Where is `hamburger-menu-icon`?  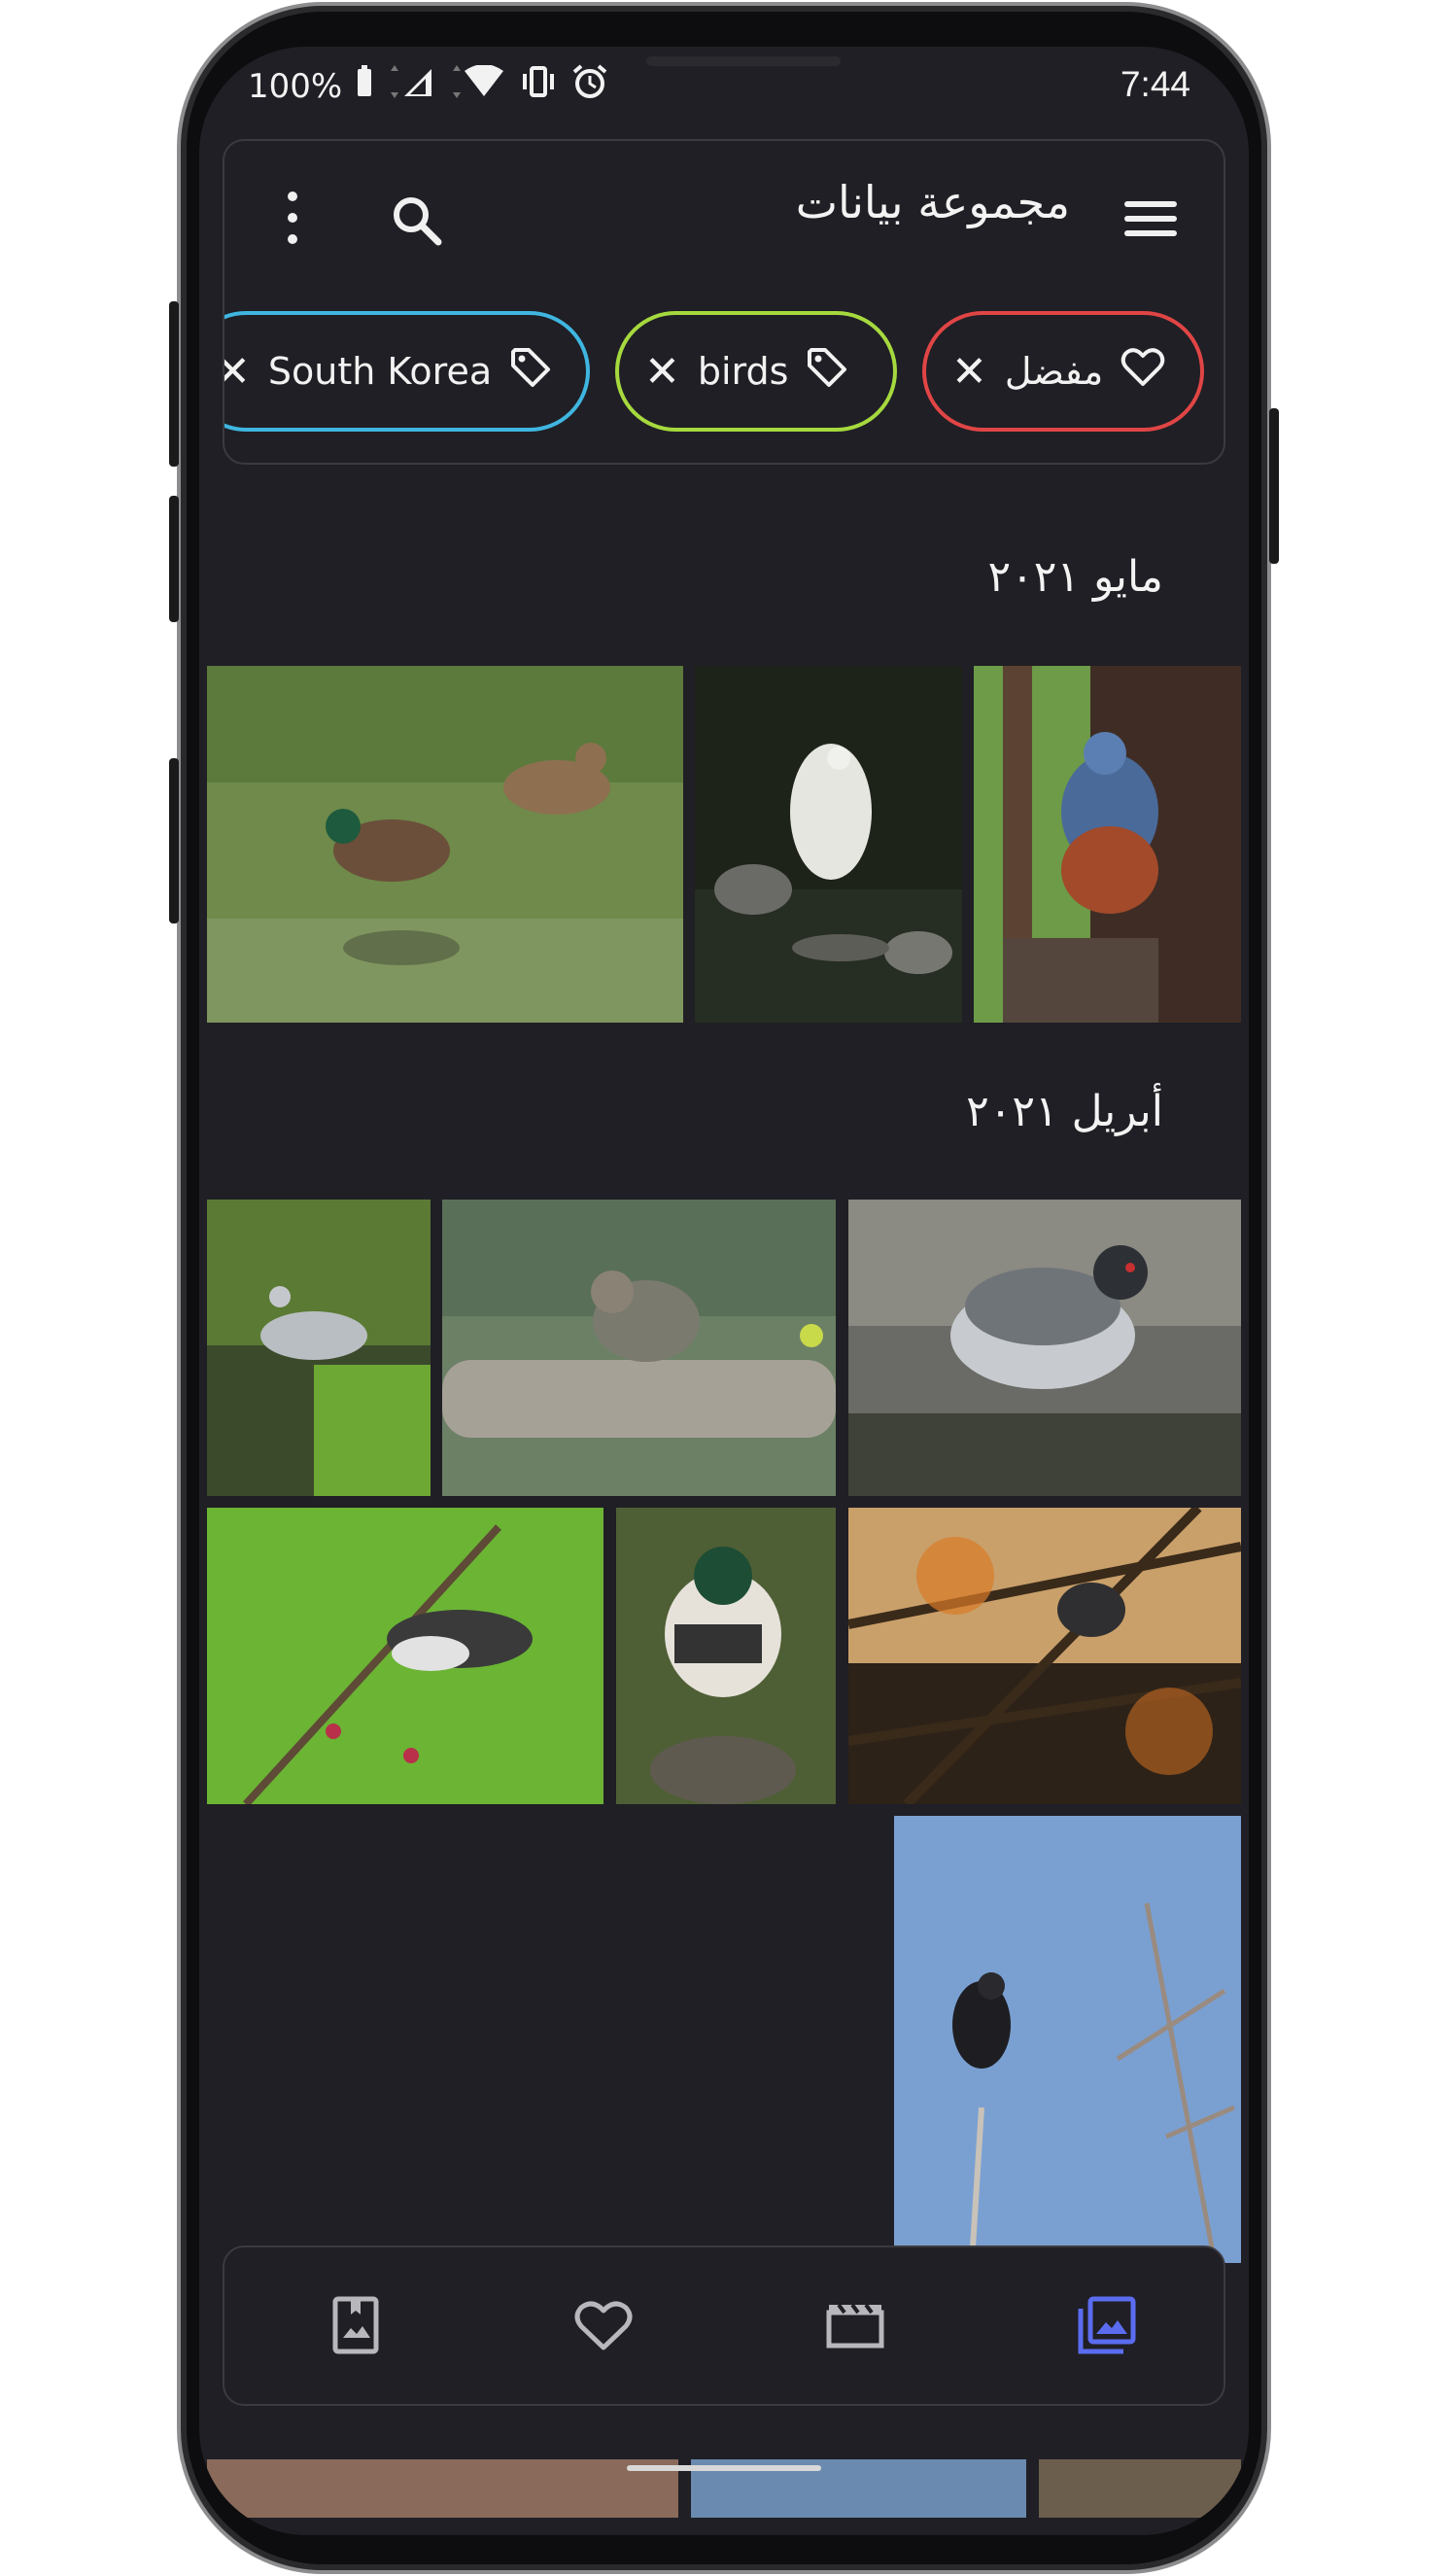 hamburger-menu-icon is located at coordinates (1150, 219).